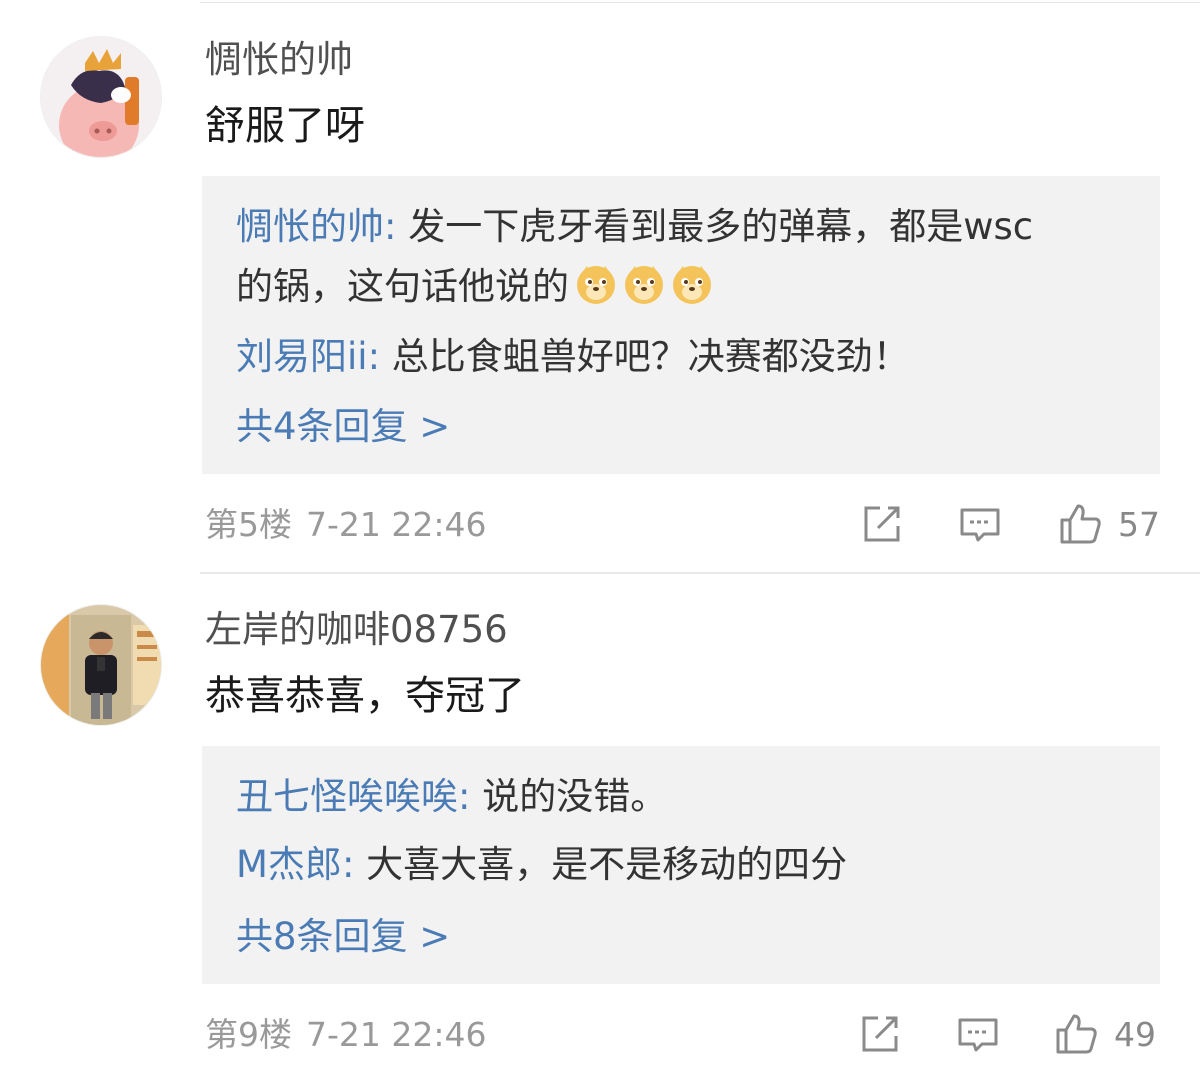 This screenshot has width=1200, height=1080. I want to click on comment-meta: 第9楼 7-21 22:46, so click(346, 1035).